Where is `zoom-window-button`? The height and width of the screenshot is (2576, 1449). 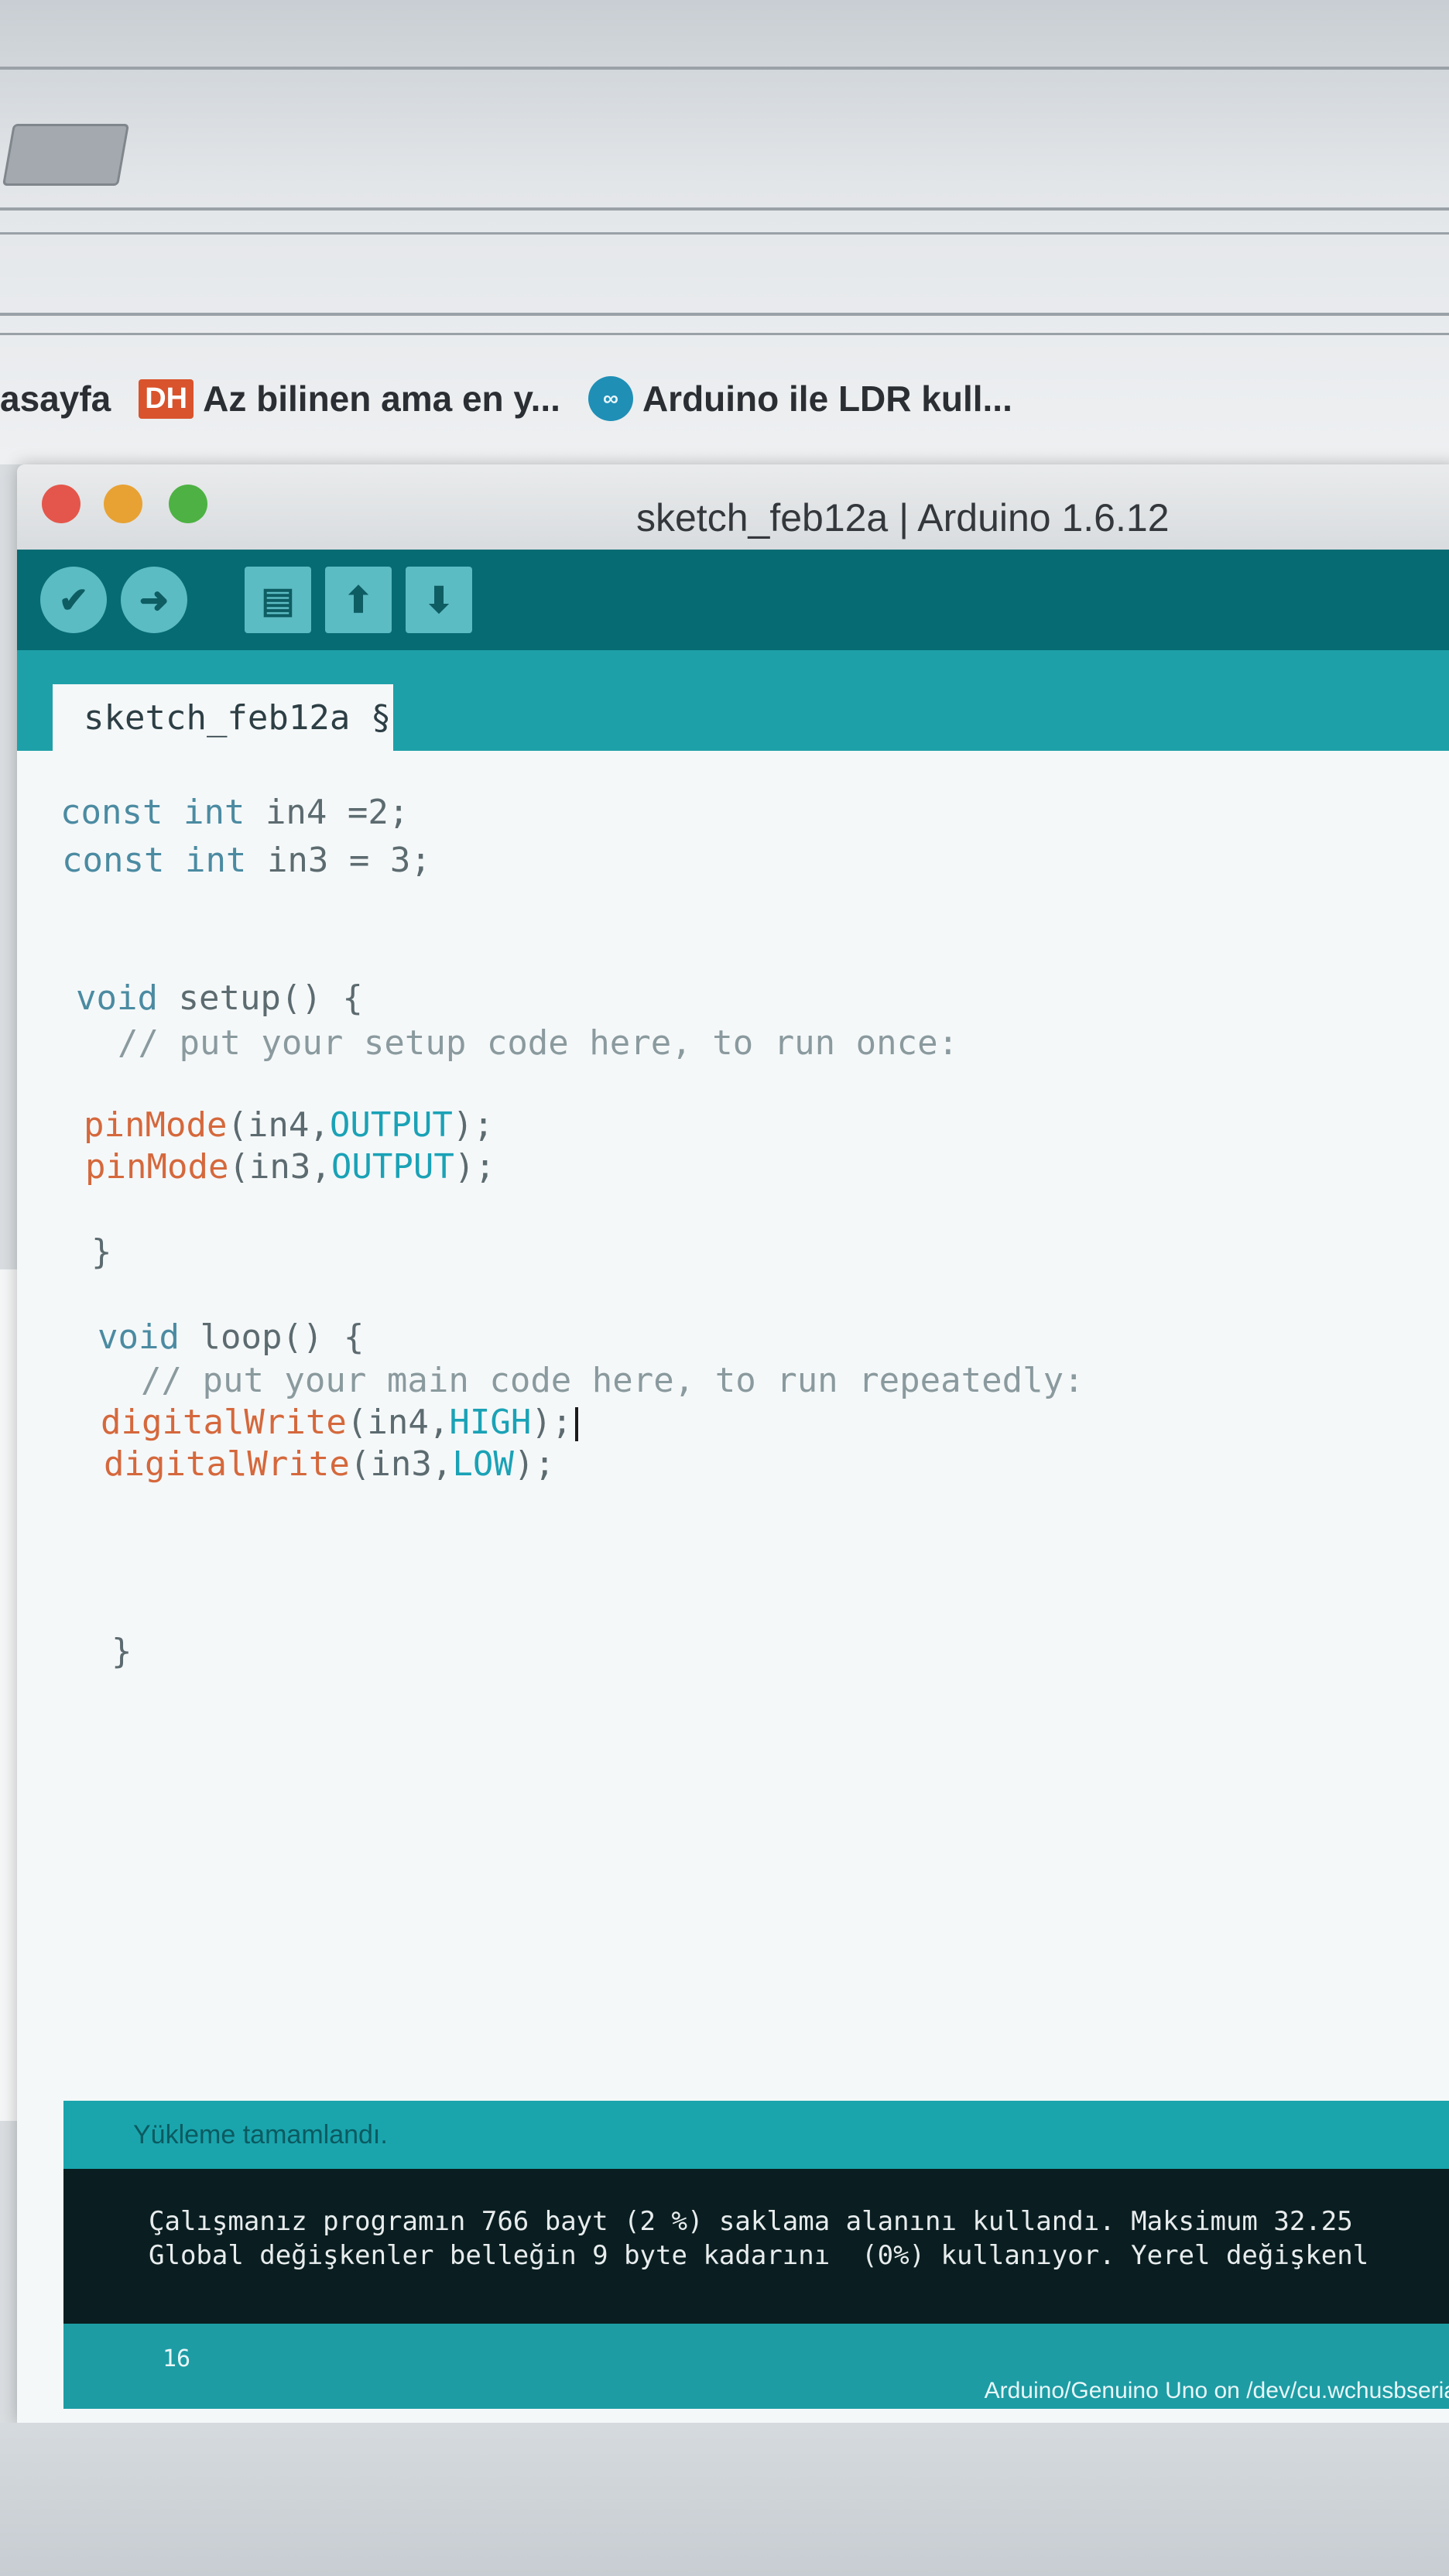
zoom-window-button is located at coordinates (188, 504).